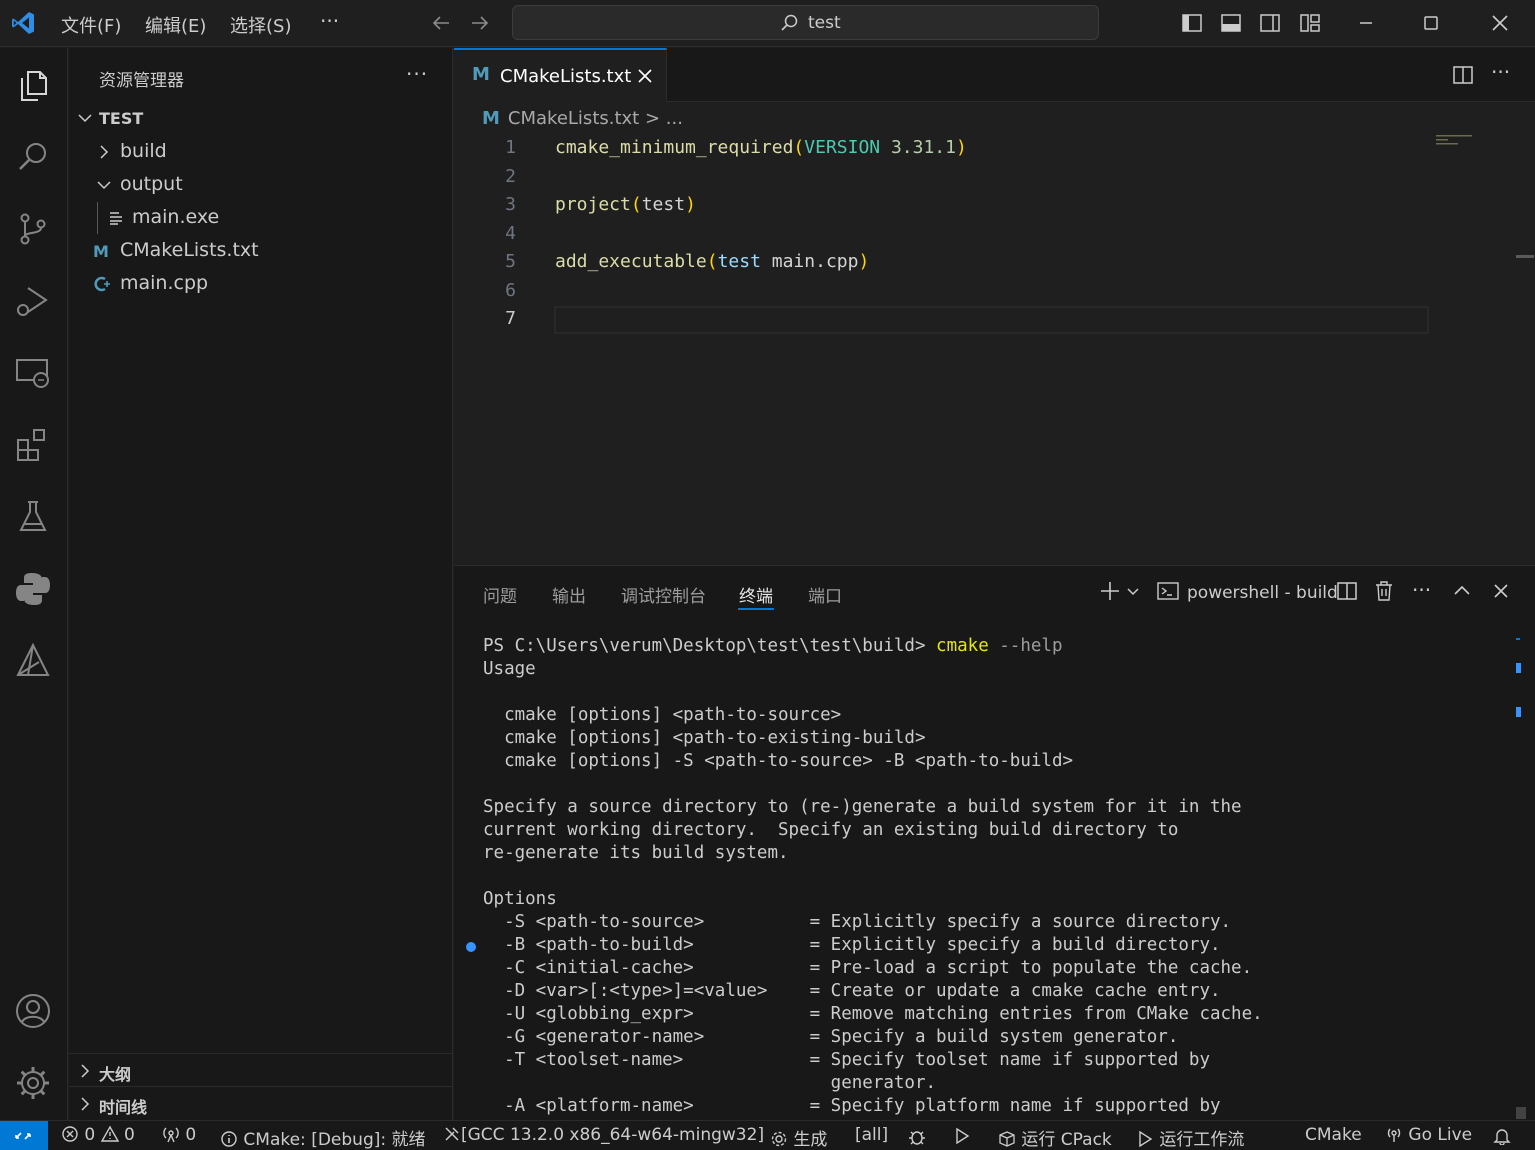  What do you see at coordinates (1055, 1137) in the screenshot?
I see `run-cpack-button: 运行 CPack` at bounding box center [1055, 1137].